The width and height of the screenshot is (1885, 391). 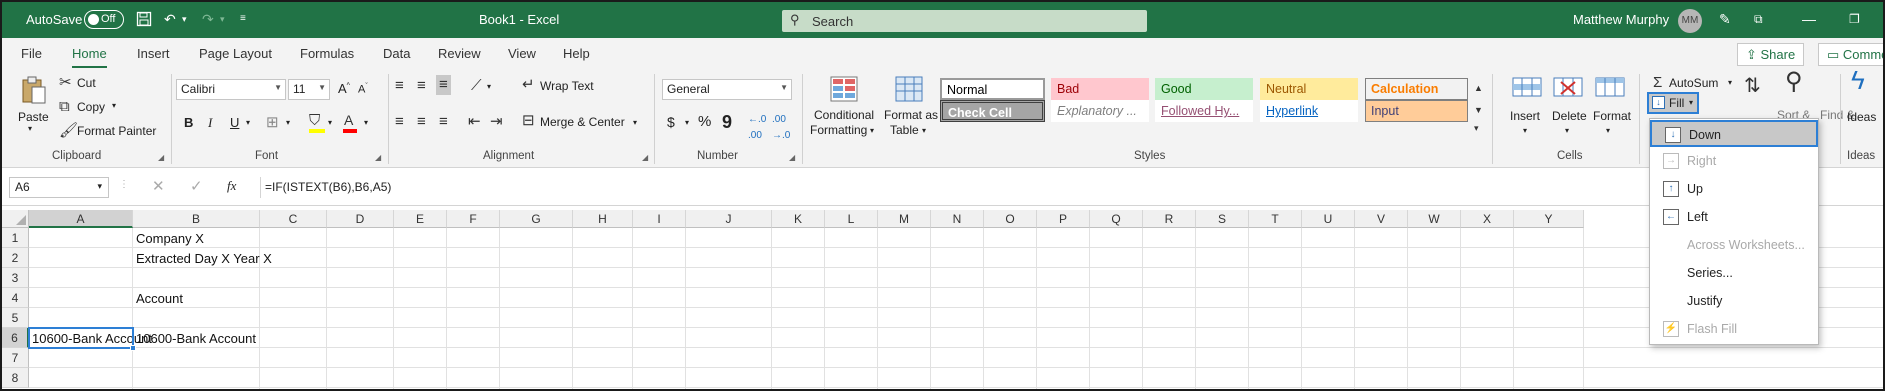 What do you see at coordinates (15, 278) in the screenshot?
I see `row-header-3: 3` at bounding box center [15, 278].